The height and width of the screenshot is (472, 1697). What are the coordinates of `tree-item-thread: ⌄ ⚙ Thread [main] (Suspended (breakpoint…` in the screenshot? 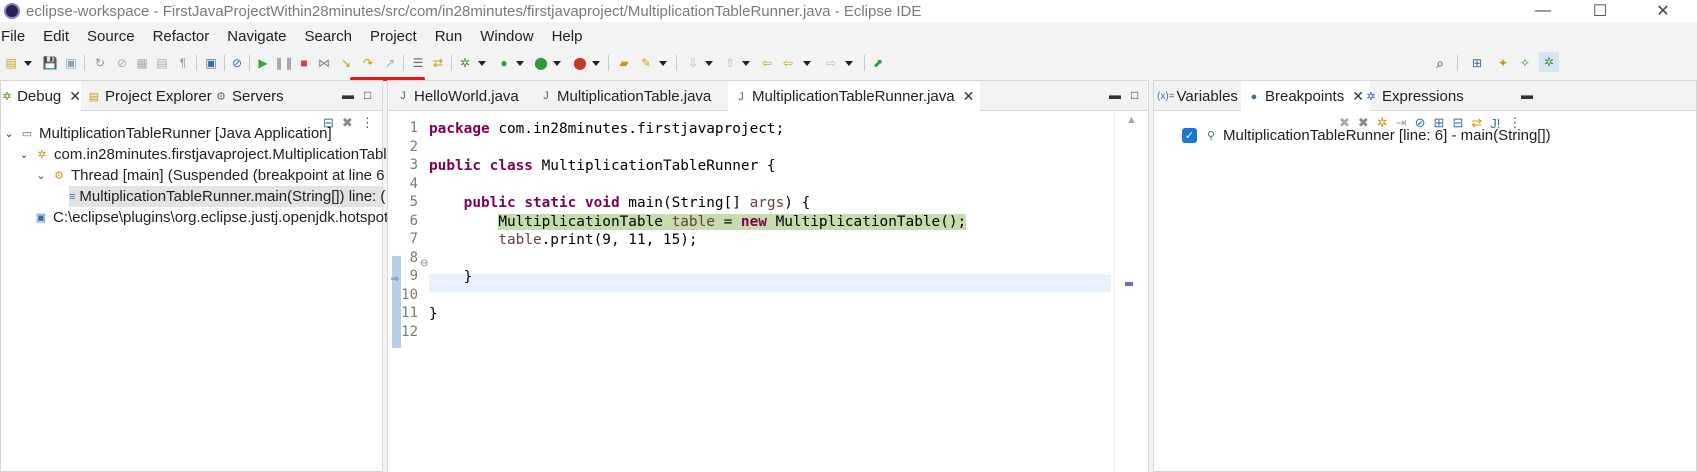 It's located at (217, 175).